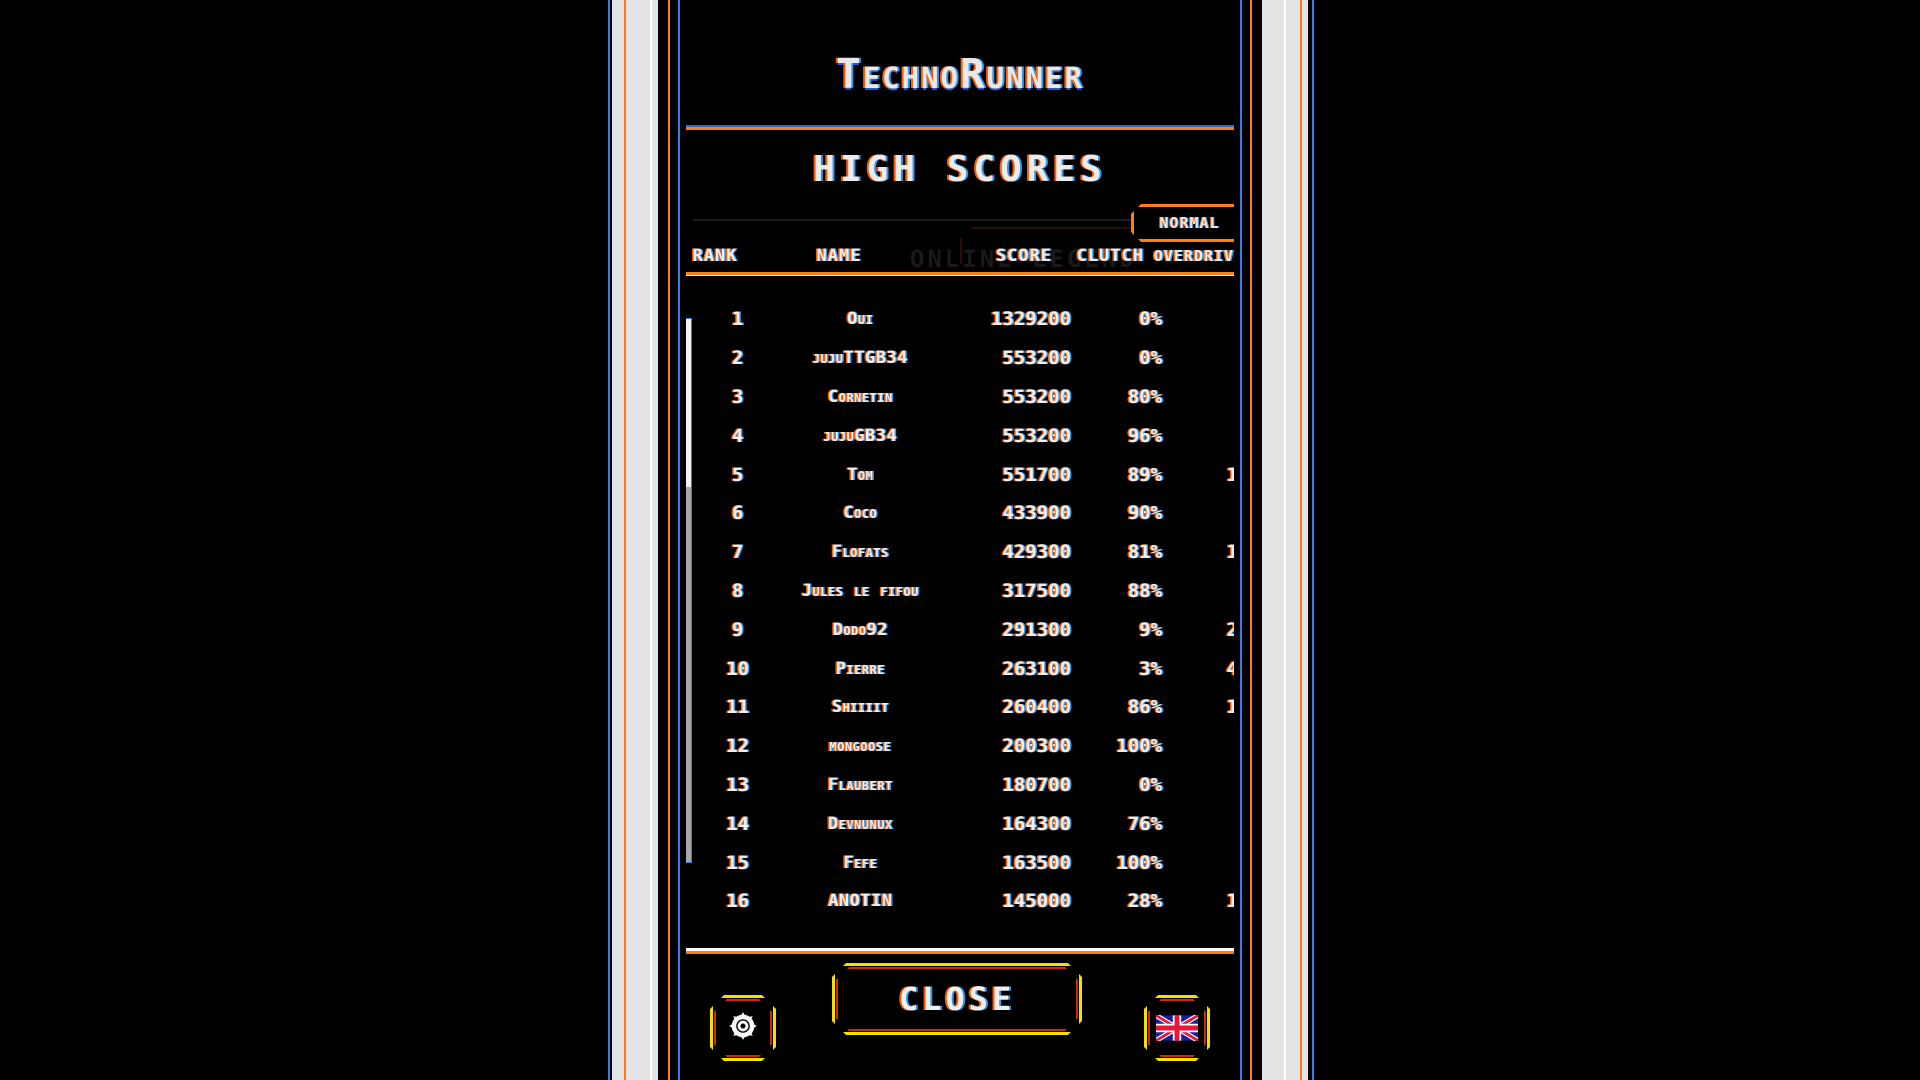 The width and height of the screenshot is (1920, 1080). Describe the element at coordinates (860, 862) in the screenshot. I see `cell-name: Fefe` at that location.